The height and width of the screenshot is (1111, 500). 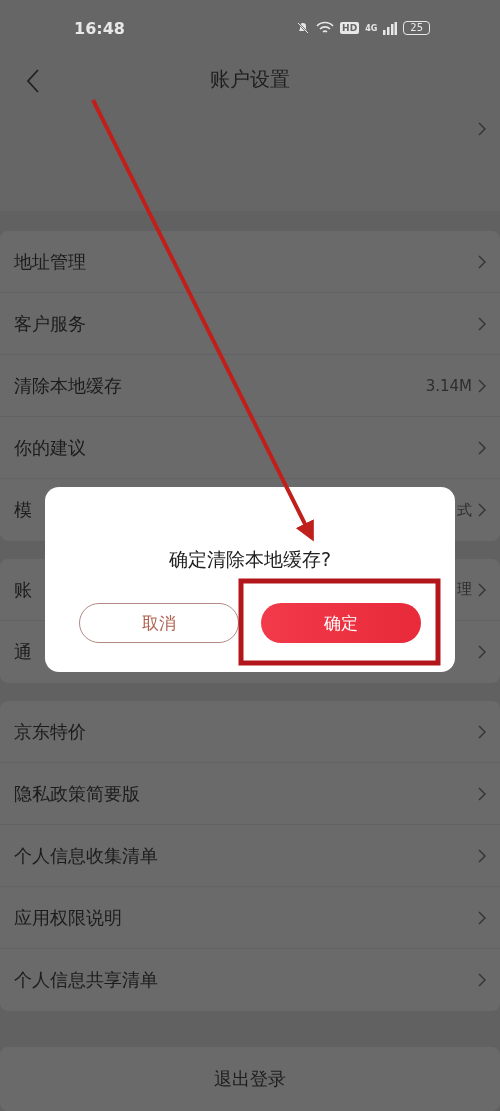 What do you see at coordinates (250, 559) in the screenshot?
I see `dialog-message: 确定清除本地缓存?` at bounding box center [250, 559].